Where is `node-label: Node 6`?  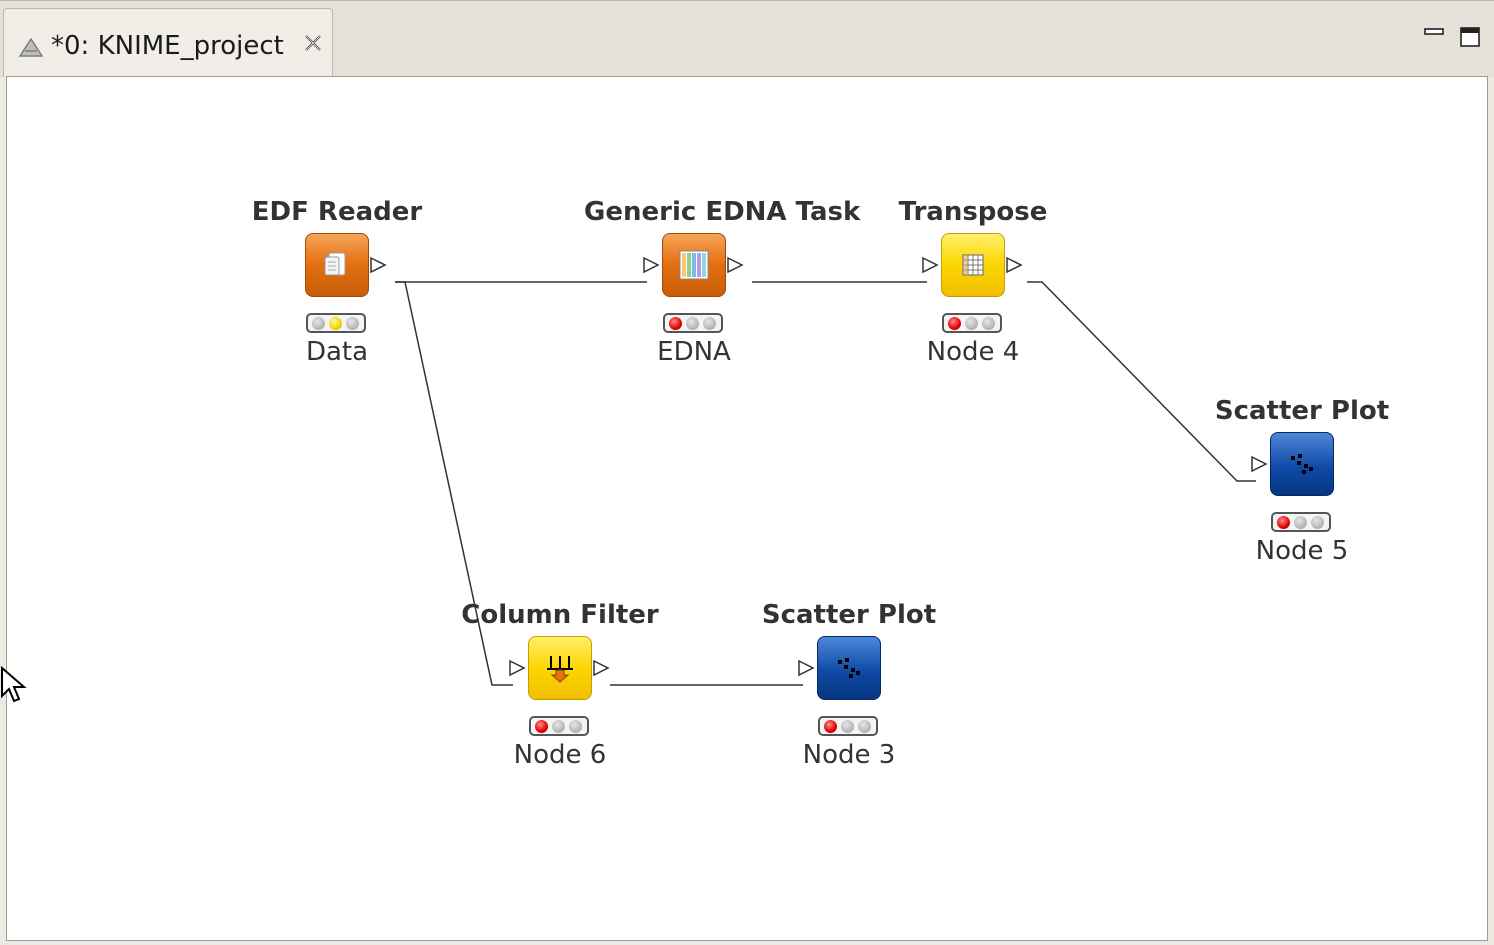
node-label: Node 6 is located at coordinates (560, 755).